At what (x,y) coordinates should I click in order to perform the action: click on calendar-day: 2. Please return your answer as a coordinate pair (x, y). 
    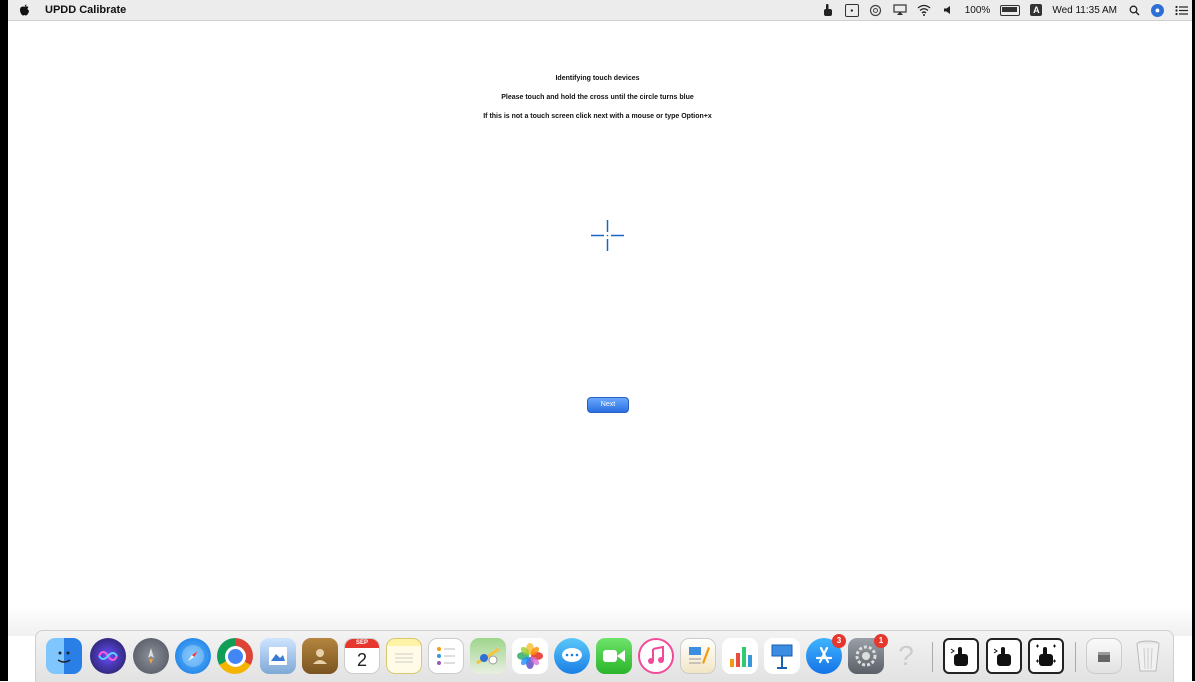
    Looking at the image, I should click on (361, 660).